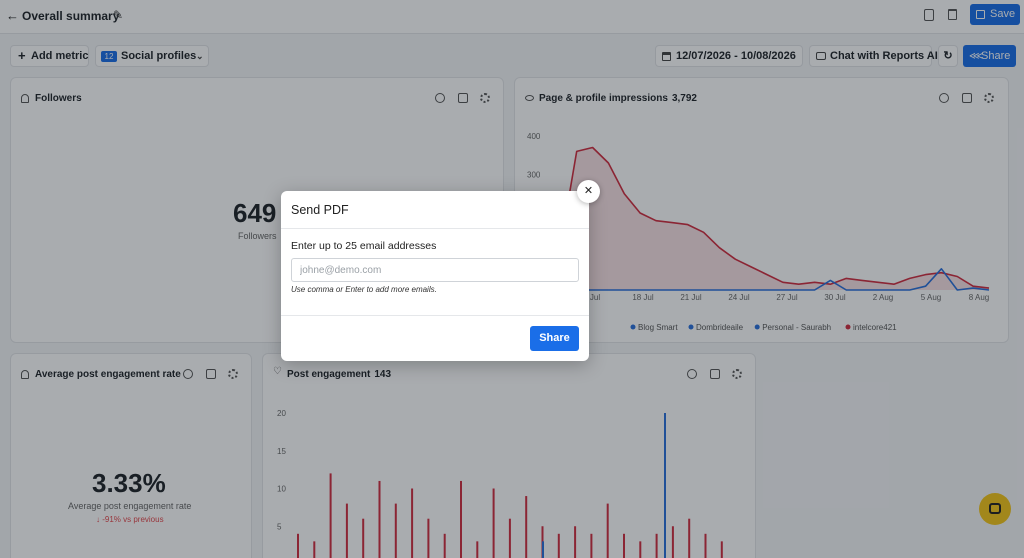 The width and height of the screenshot is (1024, 558). Describe the element at coordinates (364, 289) in the screenshot. I see `email-hint: Use comma or Enter to add more emails.` at that location.